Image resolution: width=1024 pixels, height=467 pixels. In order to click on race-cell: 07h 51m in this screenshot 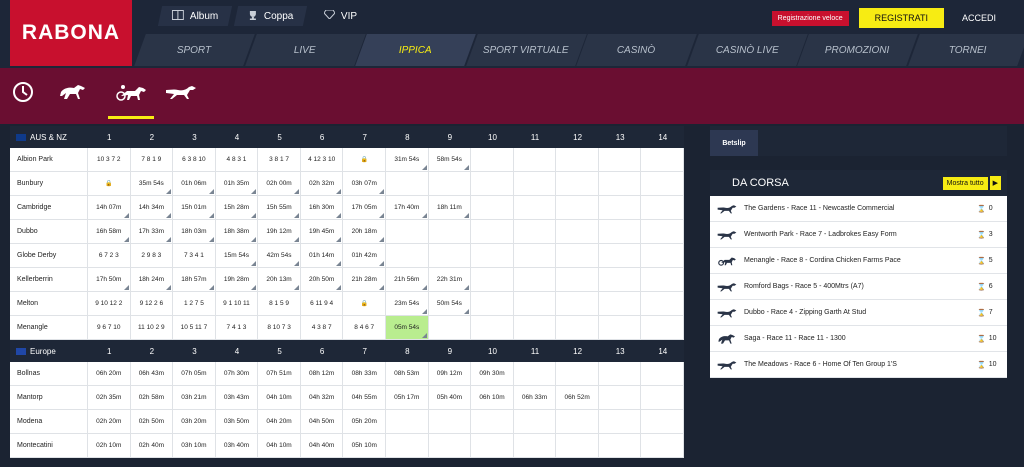, I will do `click(279, 373)`.